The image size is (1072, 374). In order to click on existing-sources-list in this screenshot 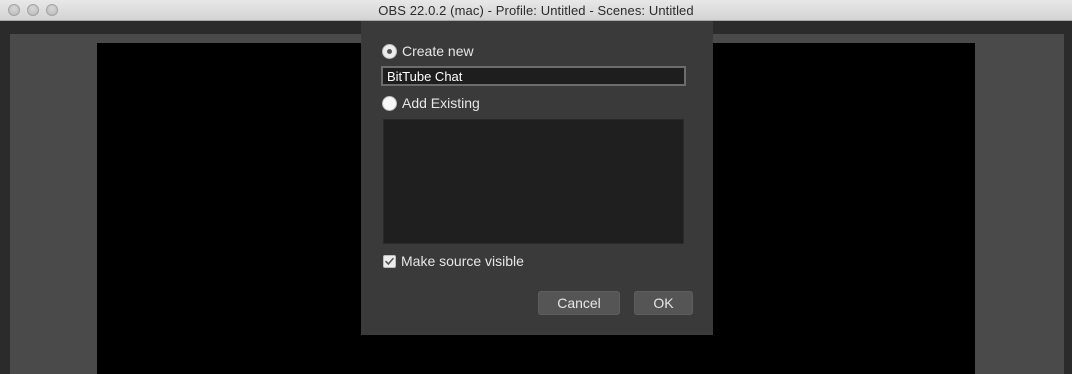, I will do `click(533, 181)`.